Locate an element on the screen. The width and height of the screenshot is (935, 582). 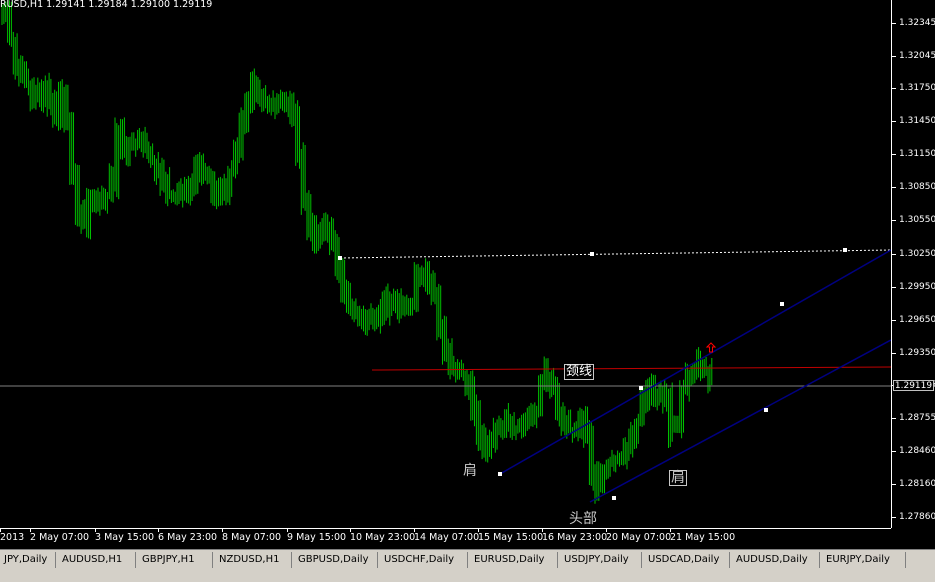
price-tick: 1.31150 is located at coordinates (913, 154).